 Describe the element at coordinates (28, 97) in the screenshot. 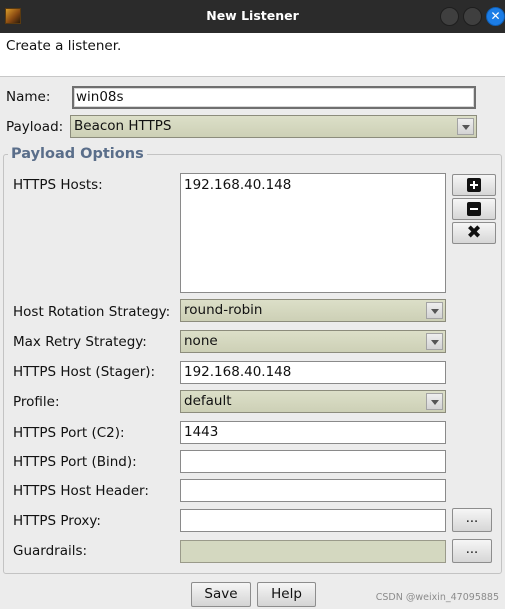

I see `name-label: Name:` at that location.